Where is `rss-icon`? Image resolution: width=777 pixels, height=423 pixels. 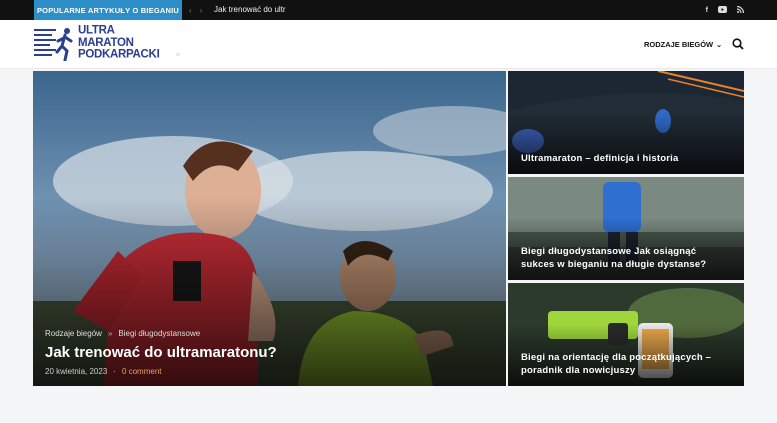 rss-icon is located at coordinates (740, 10).